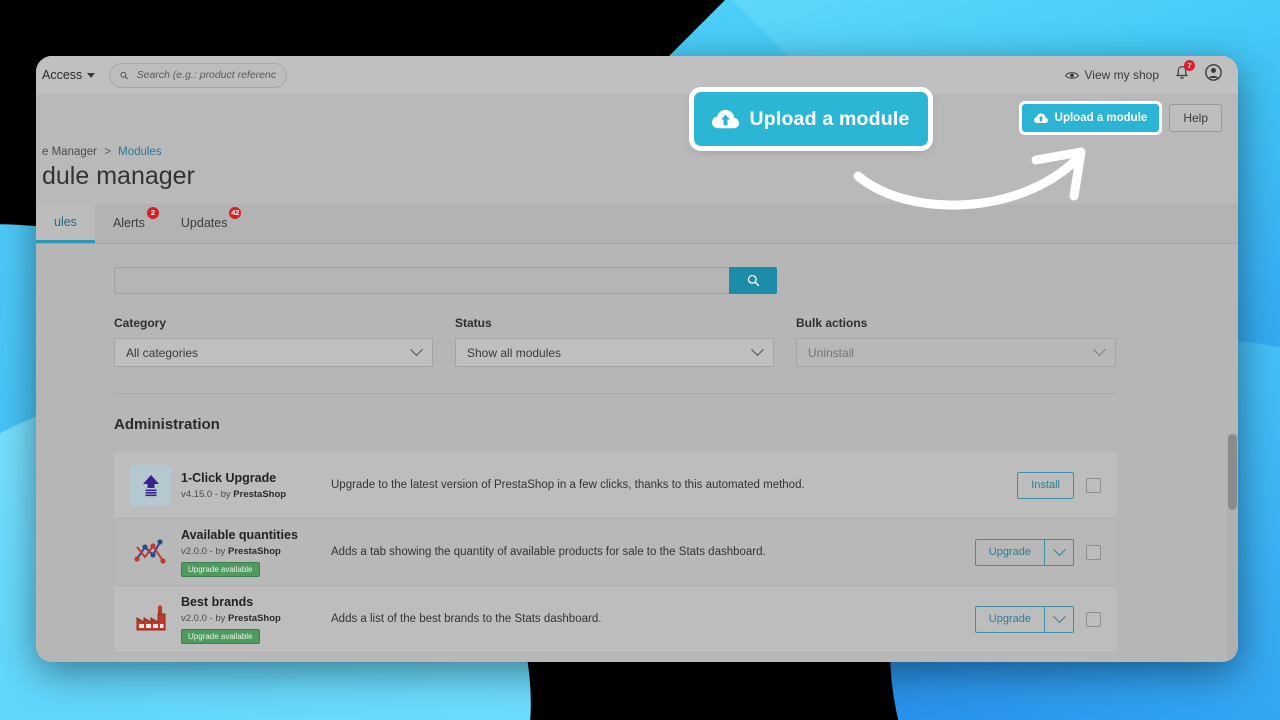 This screenshot has height=720, width=1280. I want to click on bulk-actions-select: Uninstall, so click(956, 352).